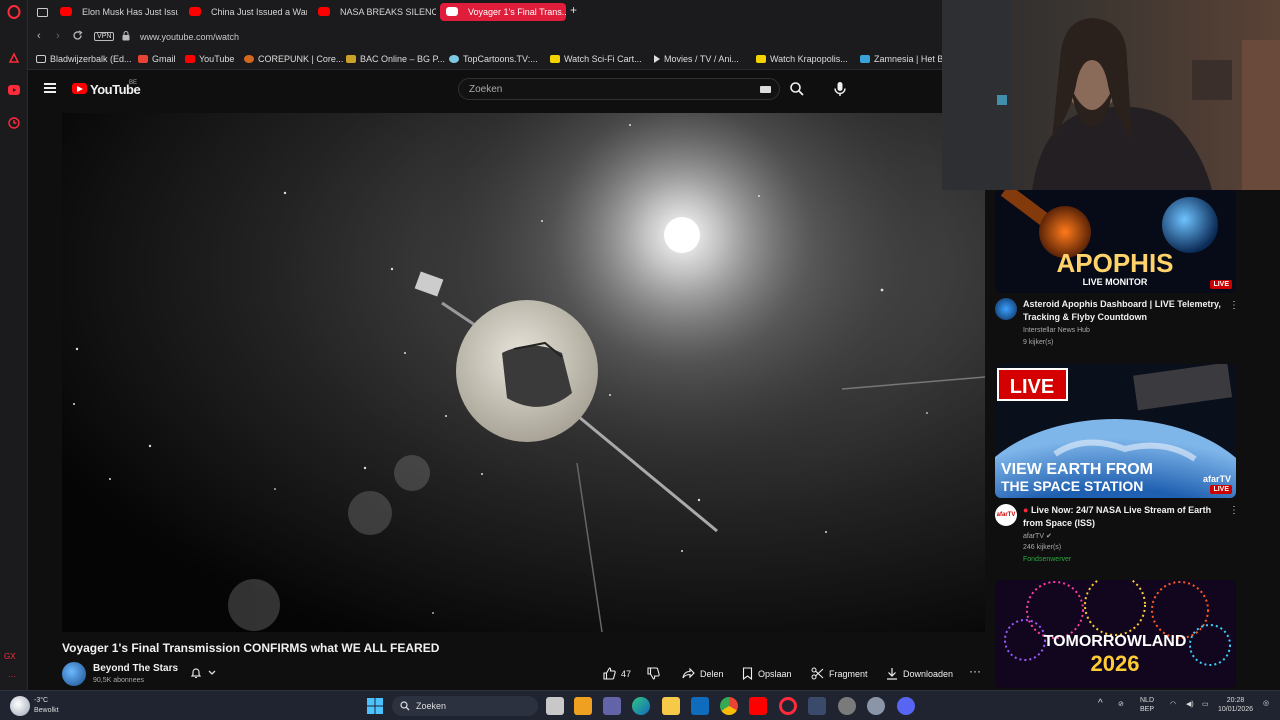 The width and height of the screenshot is (1280, 720). What do you see at coordinates (617, 673) in the screenshot?
I see `like-button: 47` at bounding box center [617, 673].